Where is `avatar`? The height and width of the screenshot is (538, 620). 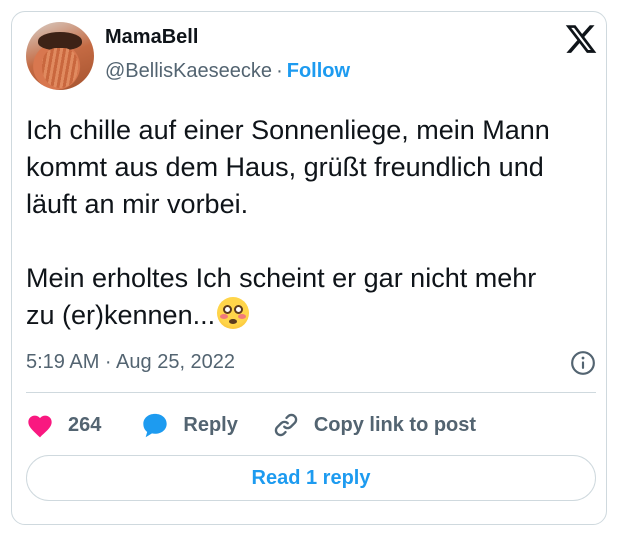 avatar is located at coordinates (60, 56).